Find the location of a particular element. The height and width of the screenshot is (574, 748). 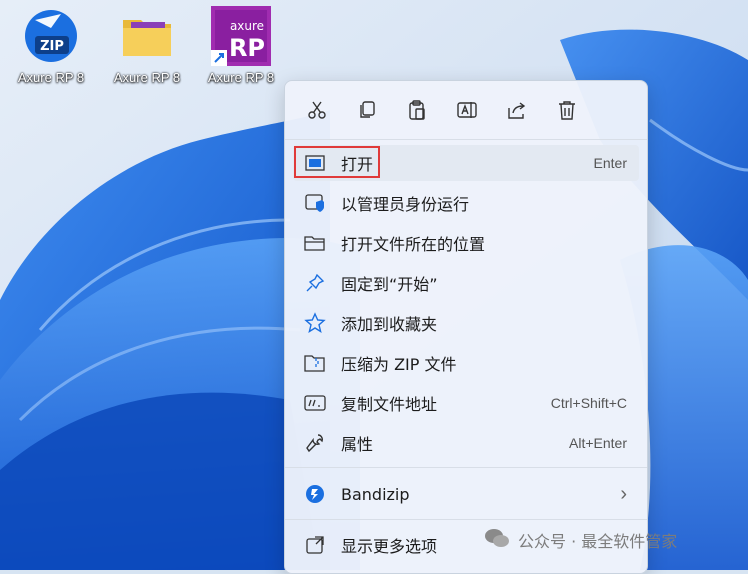

wechat-icon is located at coordinates (497, 540).